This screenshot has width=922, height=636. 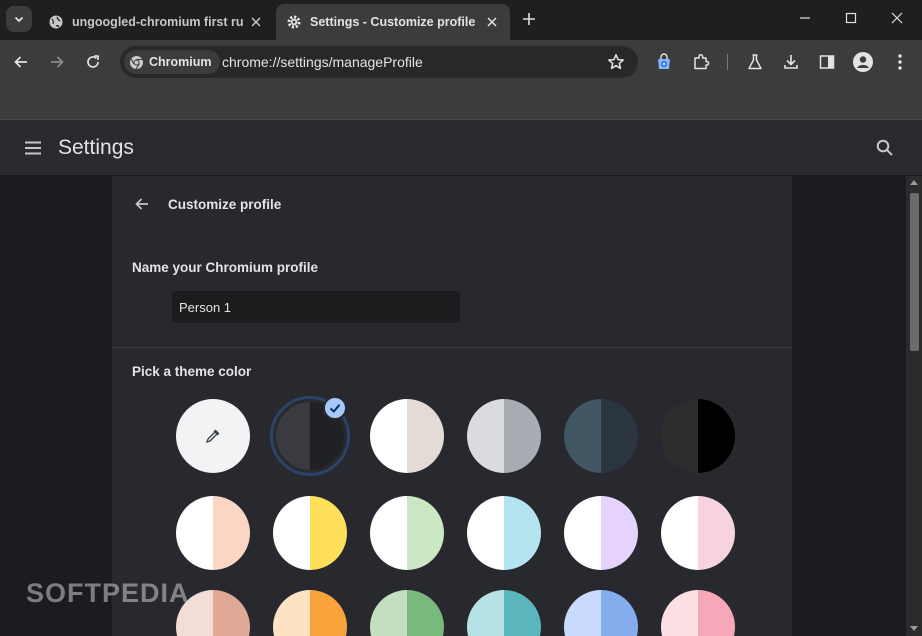 I want to click on back-arrow-icon, so click(x=142, y=204).